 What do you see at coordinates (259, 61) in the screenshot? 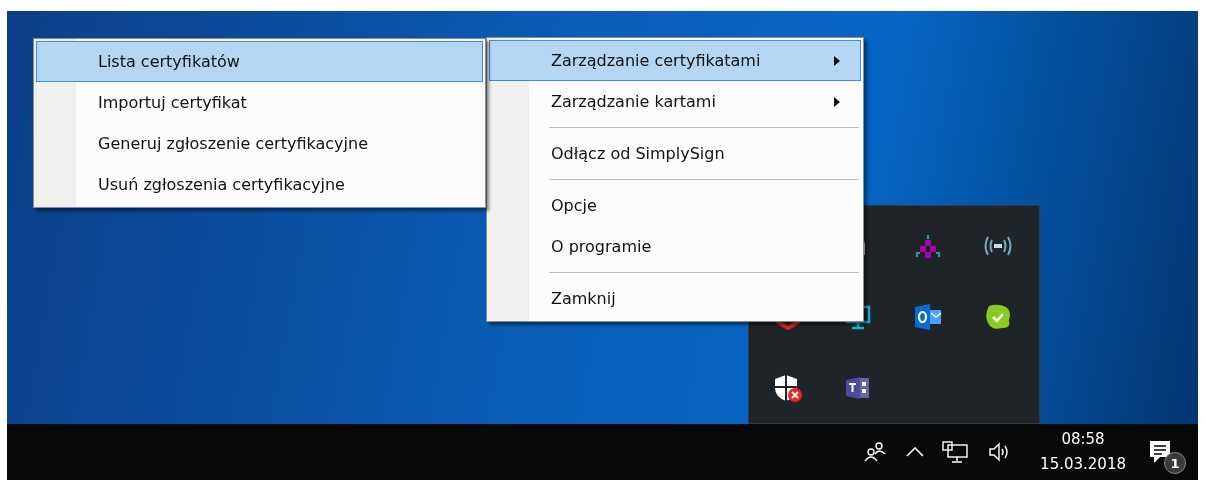
I see `menu-item: Lista certyfikatów` at bounding box center [259, 61].